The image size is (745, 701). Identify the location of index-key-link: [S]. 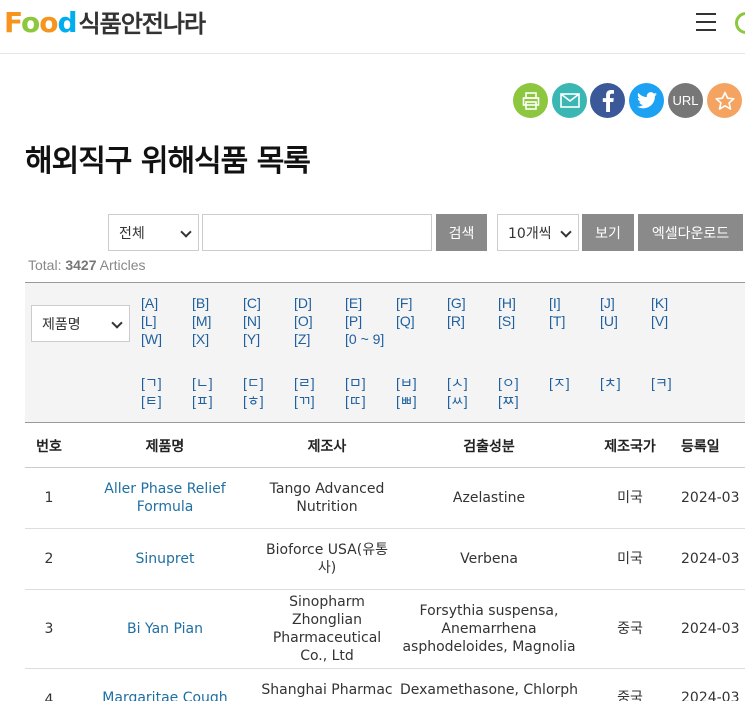
(506, 321).